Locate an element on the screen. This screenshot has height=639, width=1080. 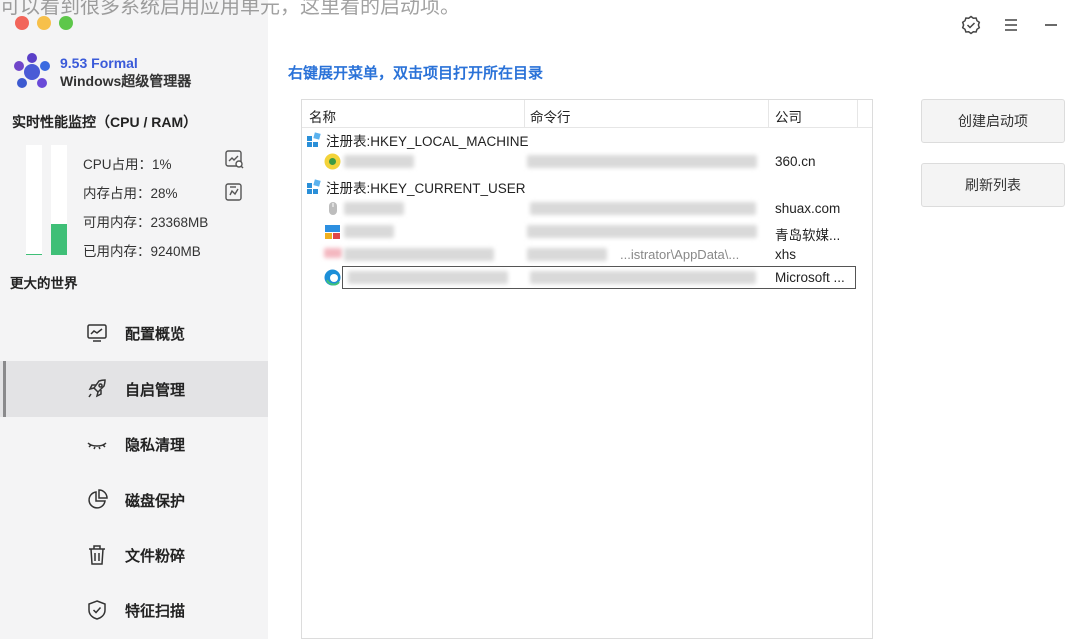
table-row: 360.cn is located at coordinates (587, 161).